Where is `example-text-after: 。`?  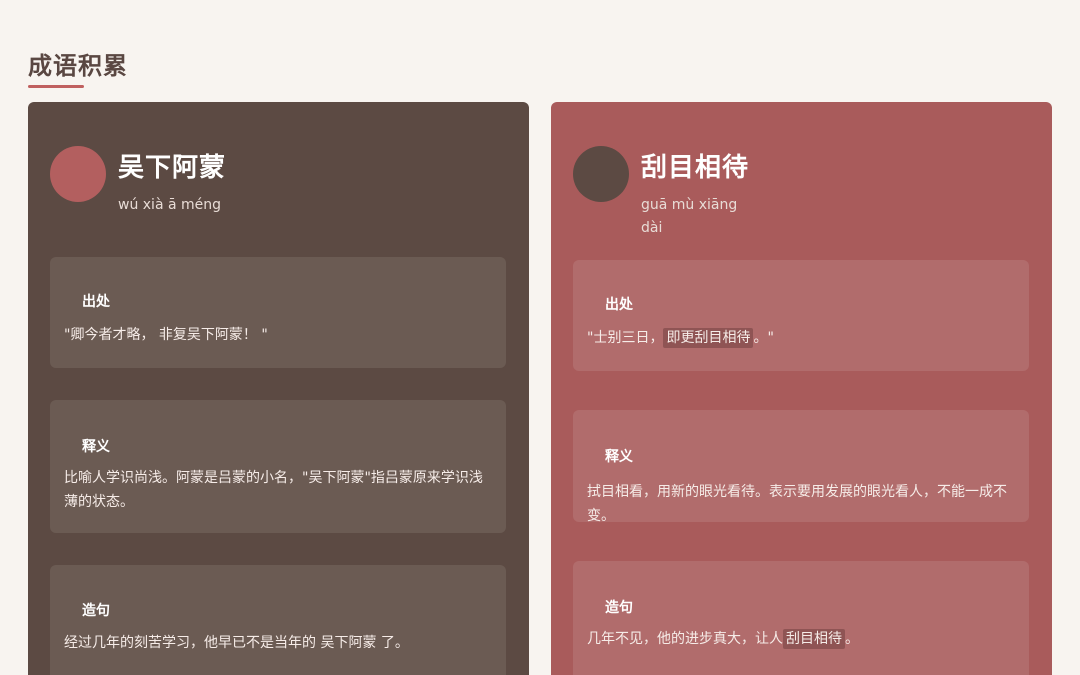 example-text-after: 。 is located at coordinates (852, 639).